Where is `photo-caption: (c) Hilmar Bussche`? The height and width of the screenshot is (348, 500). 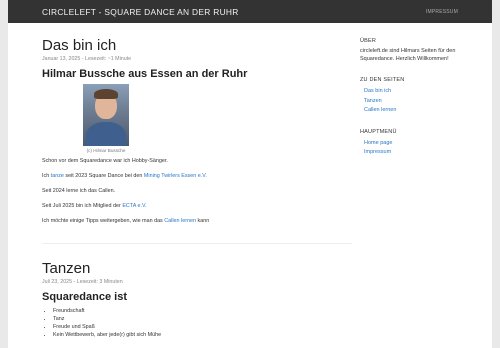 photo-caption: (c) Hilmar Bussche is located at coordinates (106, 150).